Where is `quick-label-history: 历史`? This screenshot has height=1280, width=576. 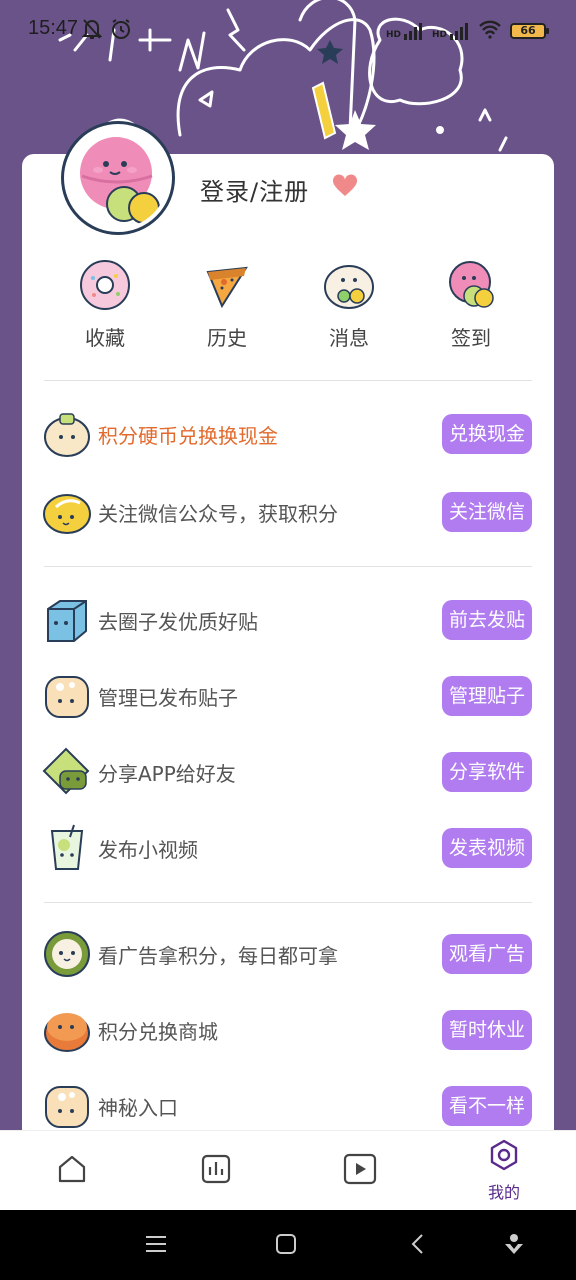
quick-label-history: 历史 is located at coordinates (227, 338).